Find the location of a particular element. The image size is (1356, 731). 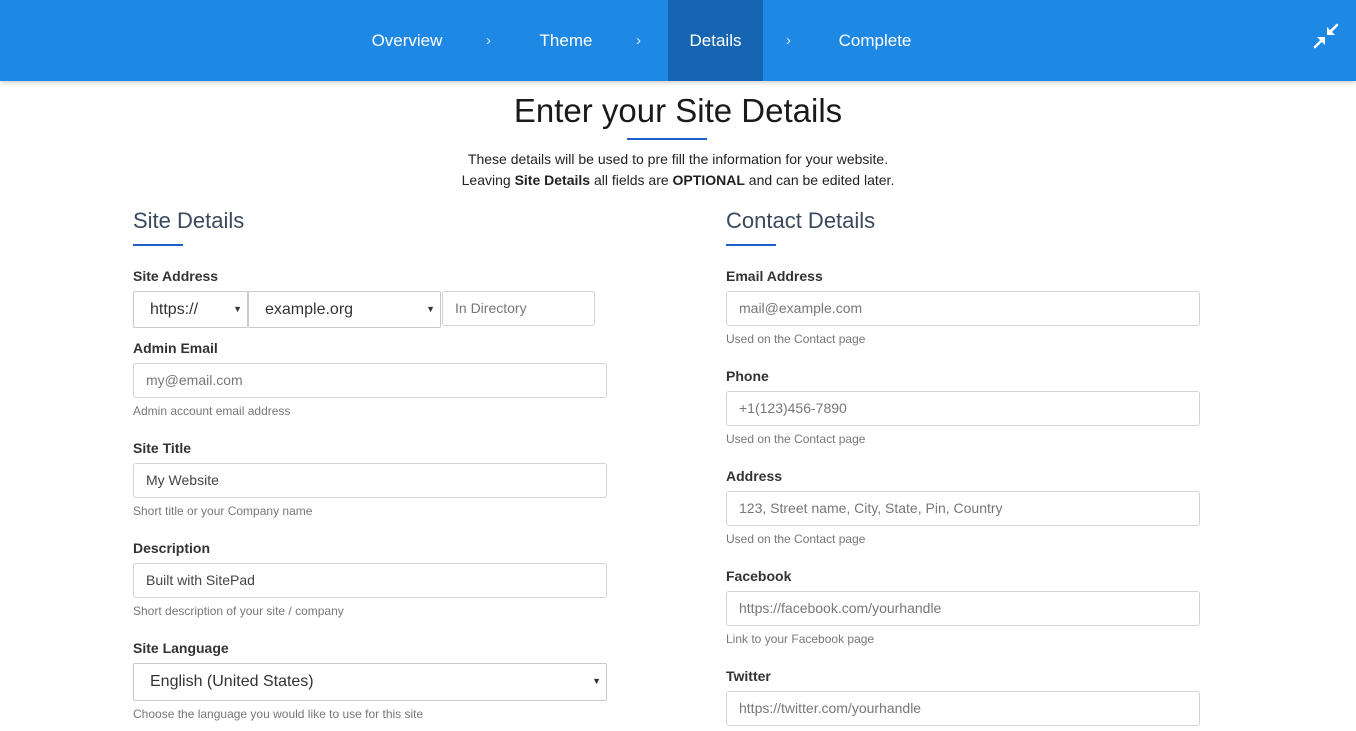

page-title: Enter your Site Details is located at coordinates (678, 110).